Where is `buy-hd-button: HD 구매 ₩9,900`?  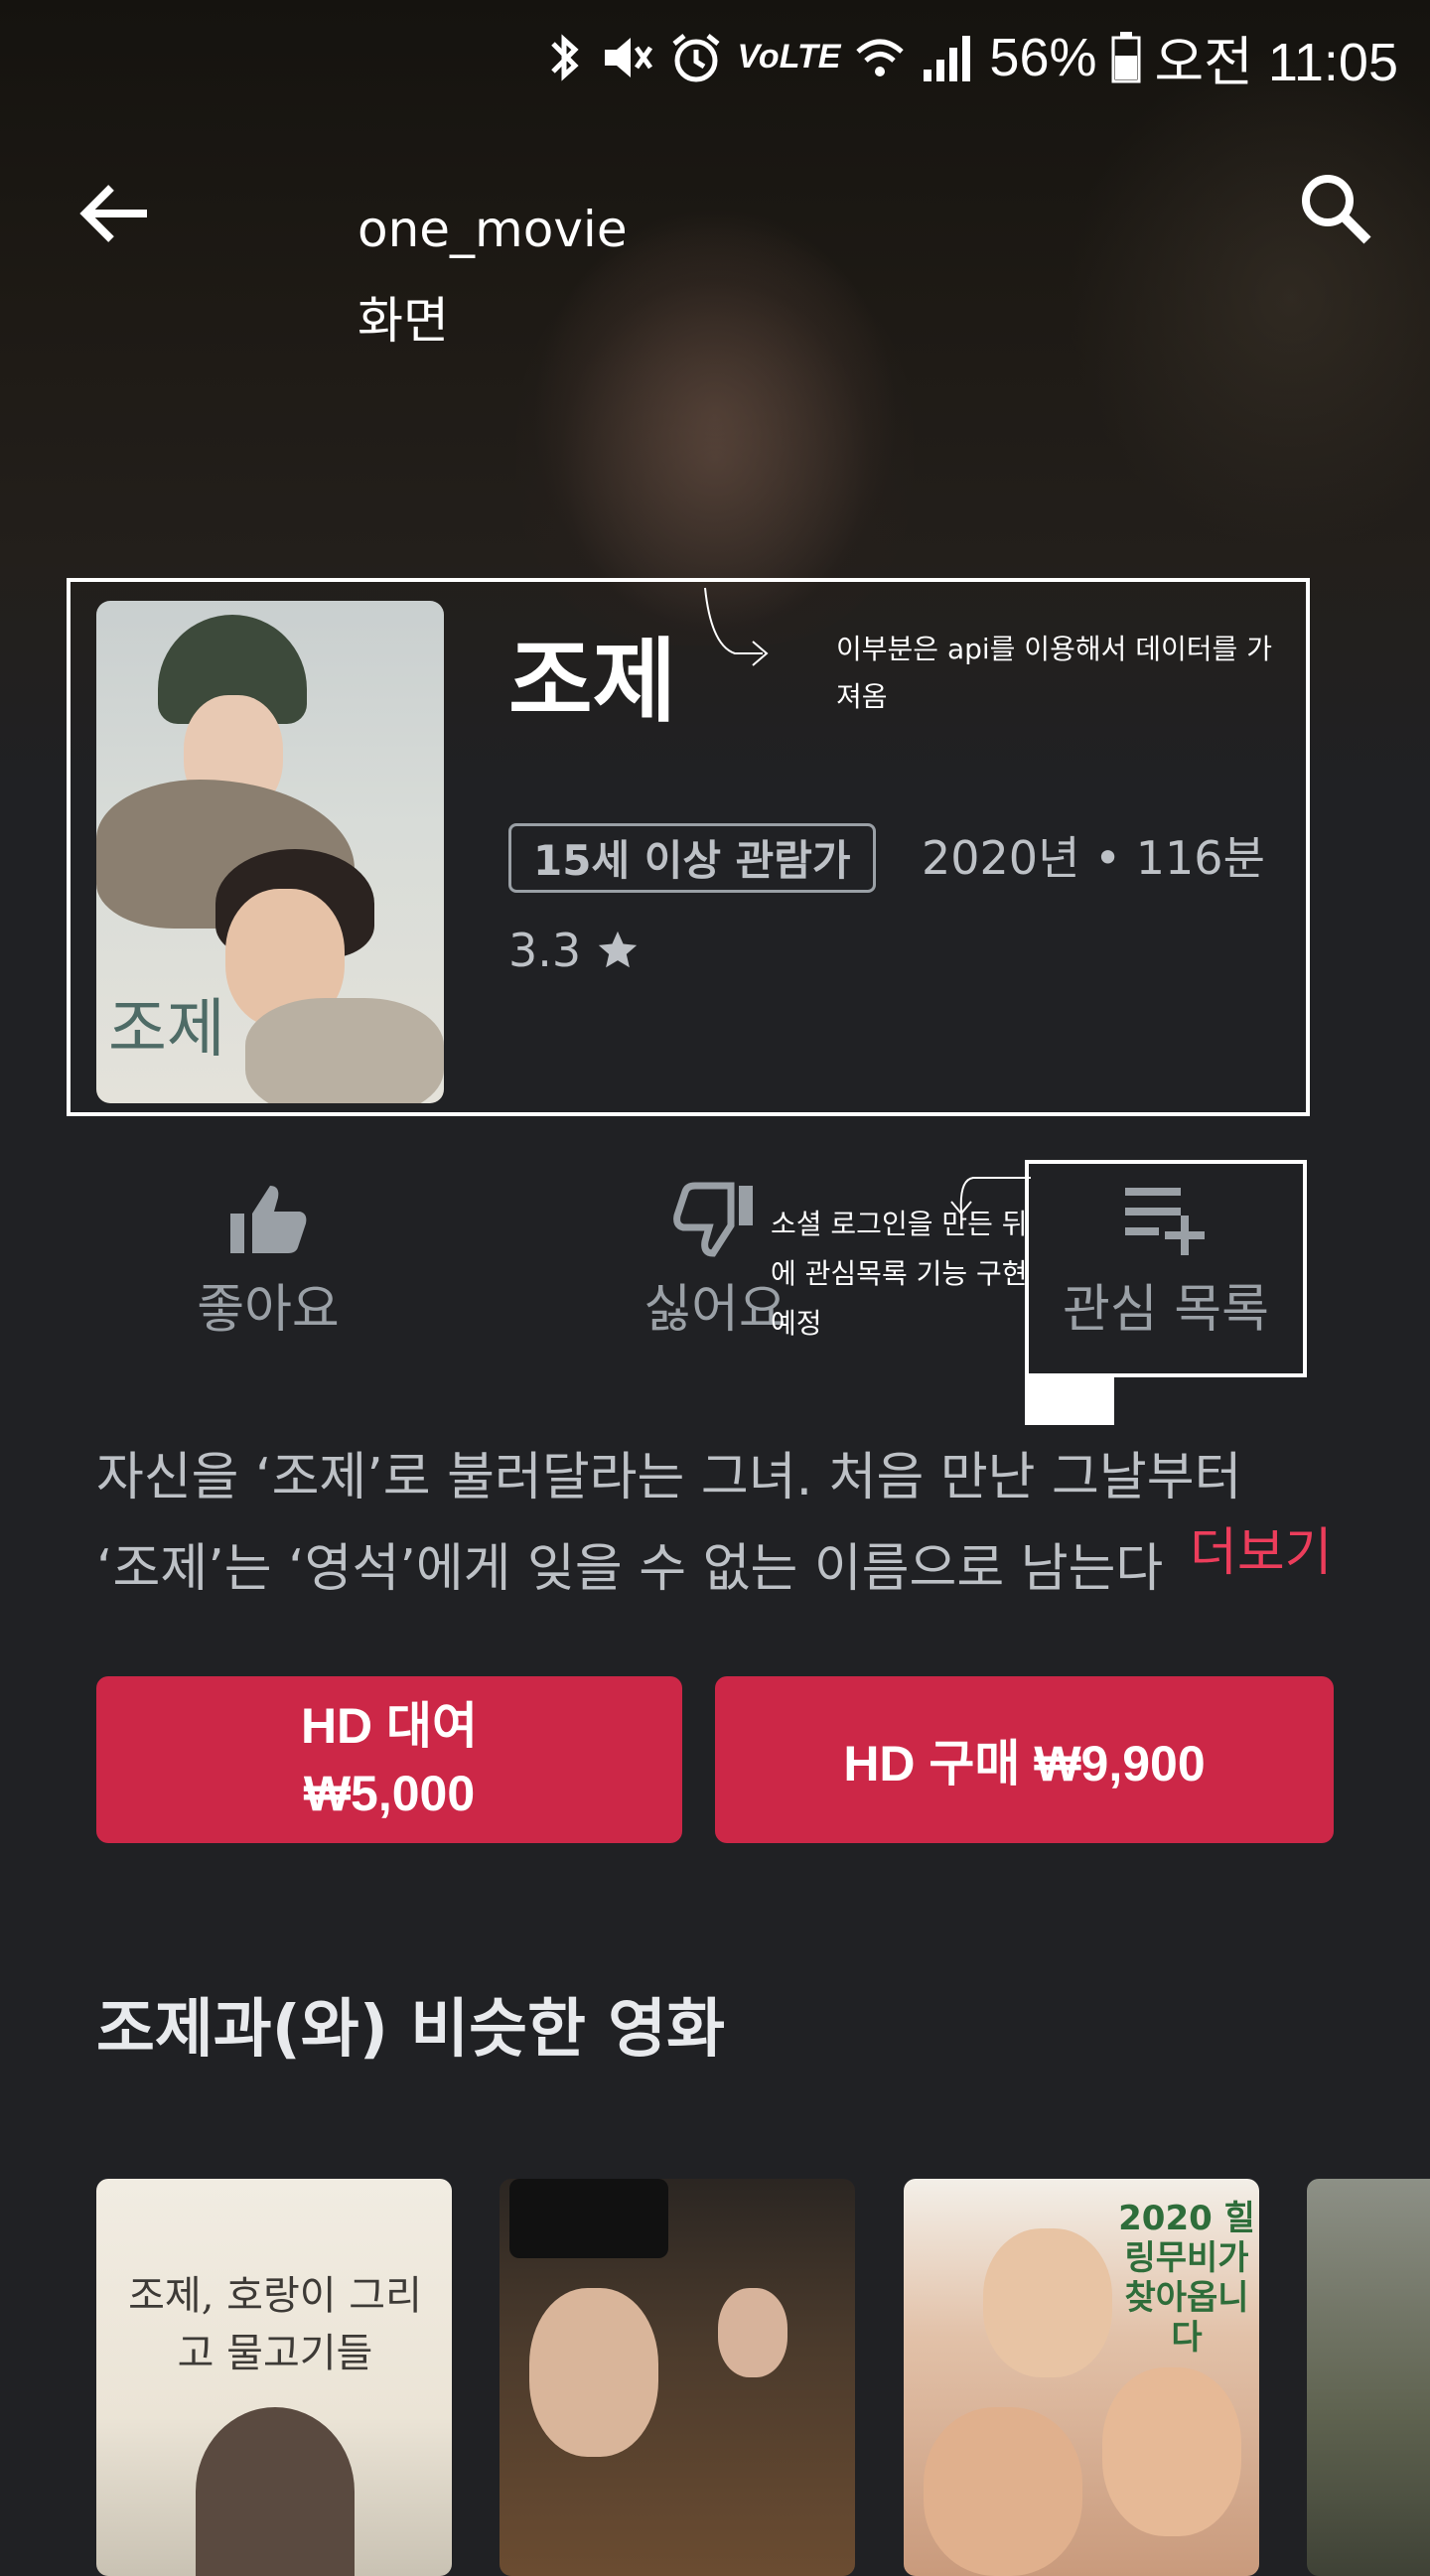
buy-hd-button: HD 구매 ₩9,900 is located at coordinates (1025, 1760).